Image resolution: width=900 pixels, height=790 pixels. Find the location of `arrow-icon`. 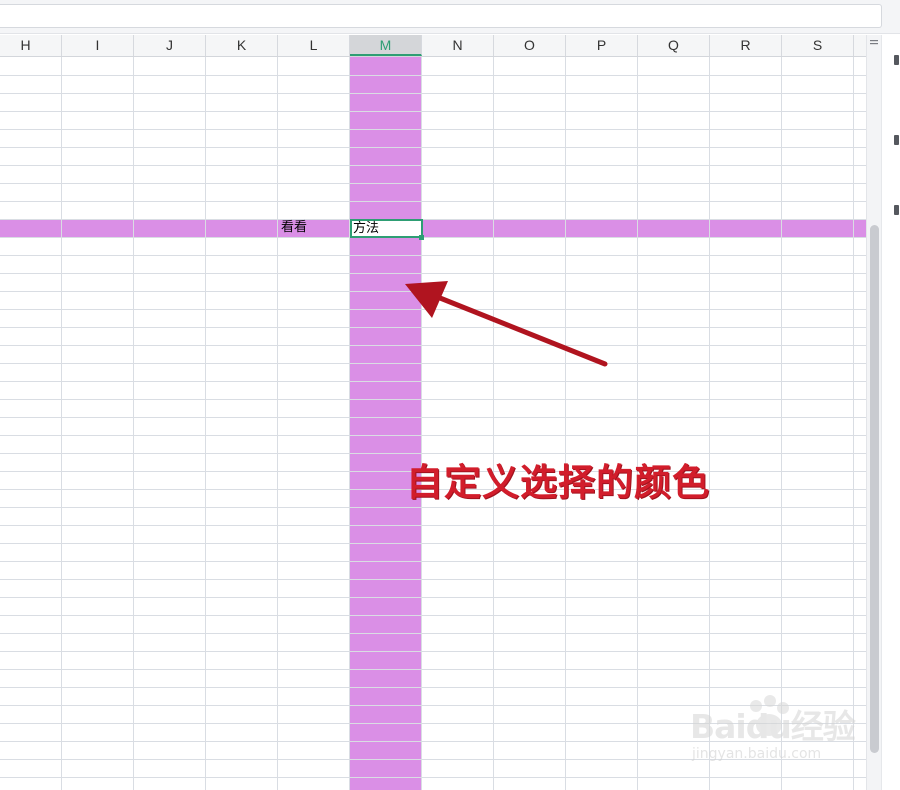

arrow-icon is located at coordinates (506, 324).